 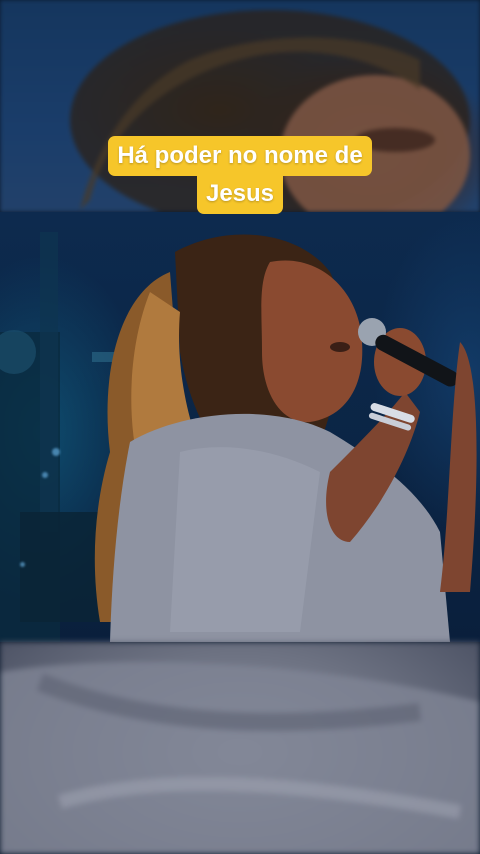 I want to click on video-caption: Há poder no nome de Jesus, so click(x=240, y=175).